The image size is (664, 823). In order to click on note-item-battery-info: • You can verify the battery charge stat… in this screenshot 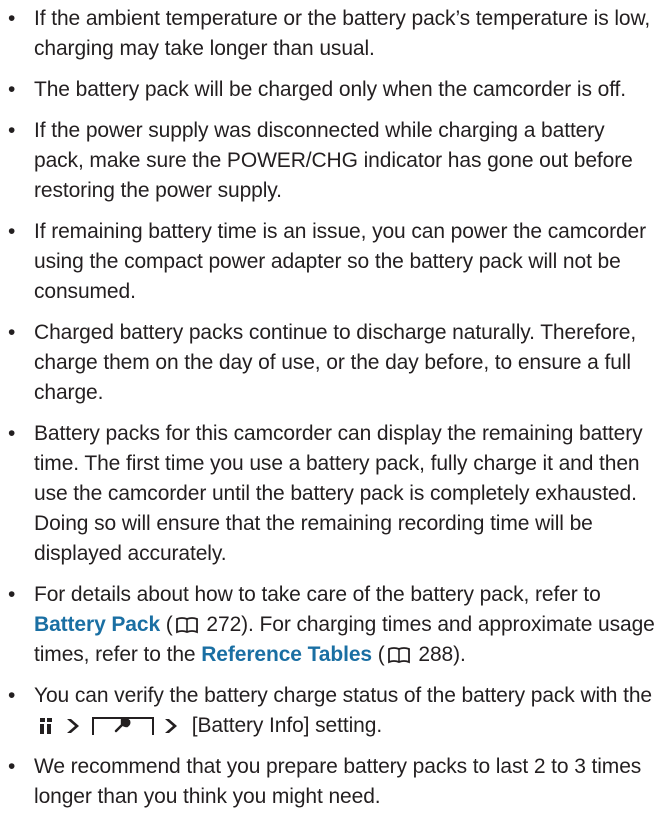, I will do `click(332, 711)`.